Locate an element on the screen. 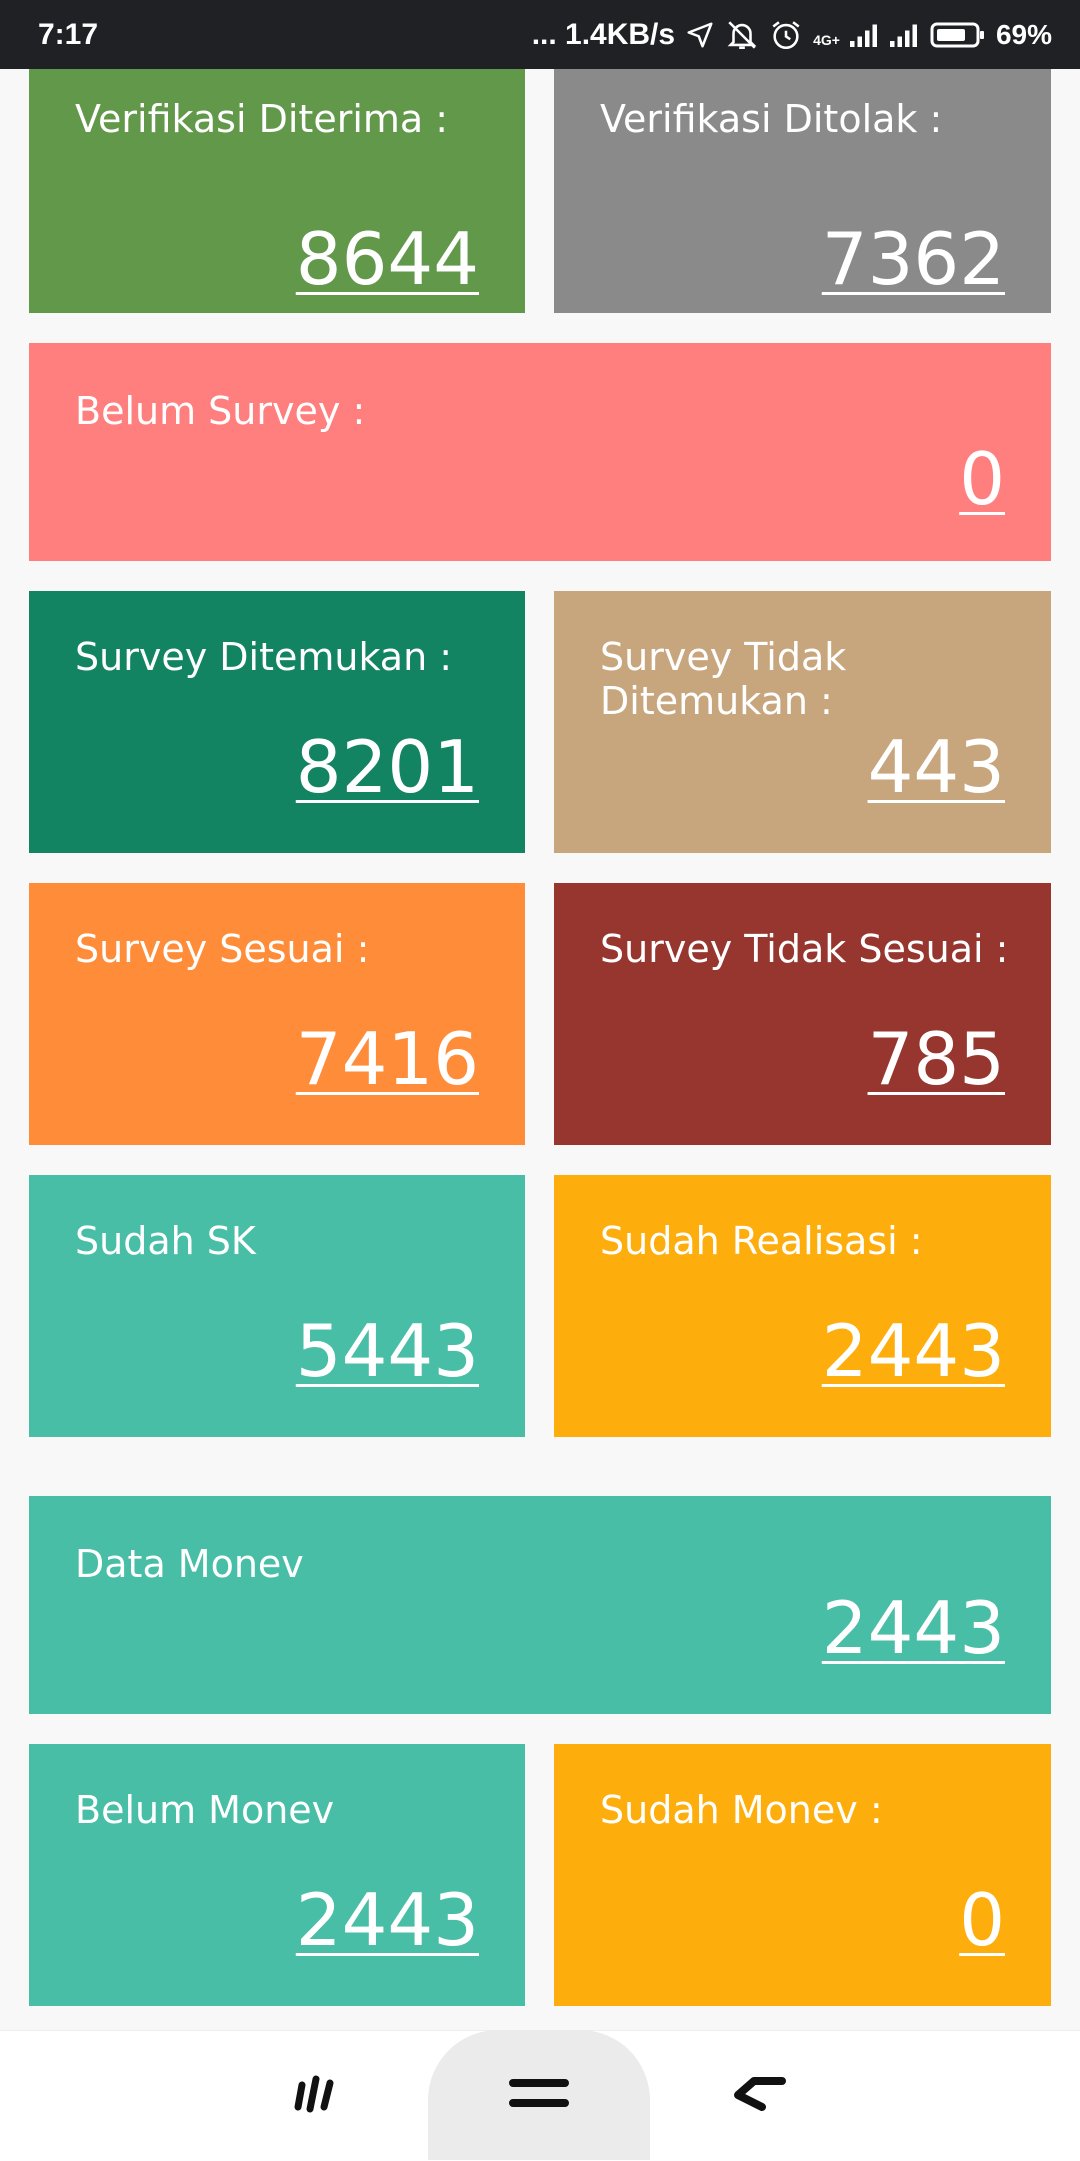 This screenshot has width=1080, height=2161. back-button is located at coordinates (760, 2095).